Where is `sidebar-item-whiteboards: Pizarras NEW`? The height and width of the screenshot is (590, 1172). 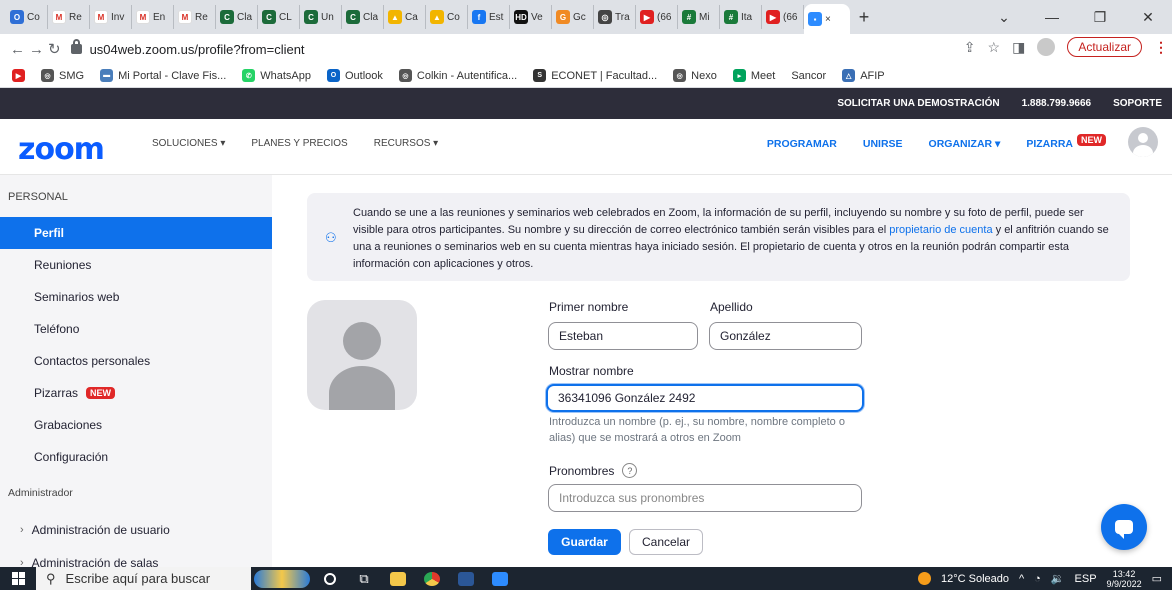
sidebar-item-whiteboards: Pizarras NEW is located at coordinates (136, 393).